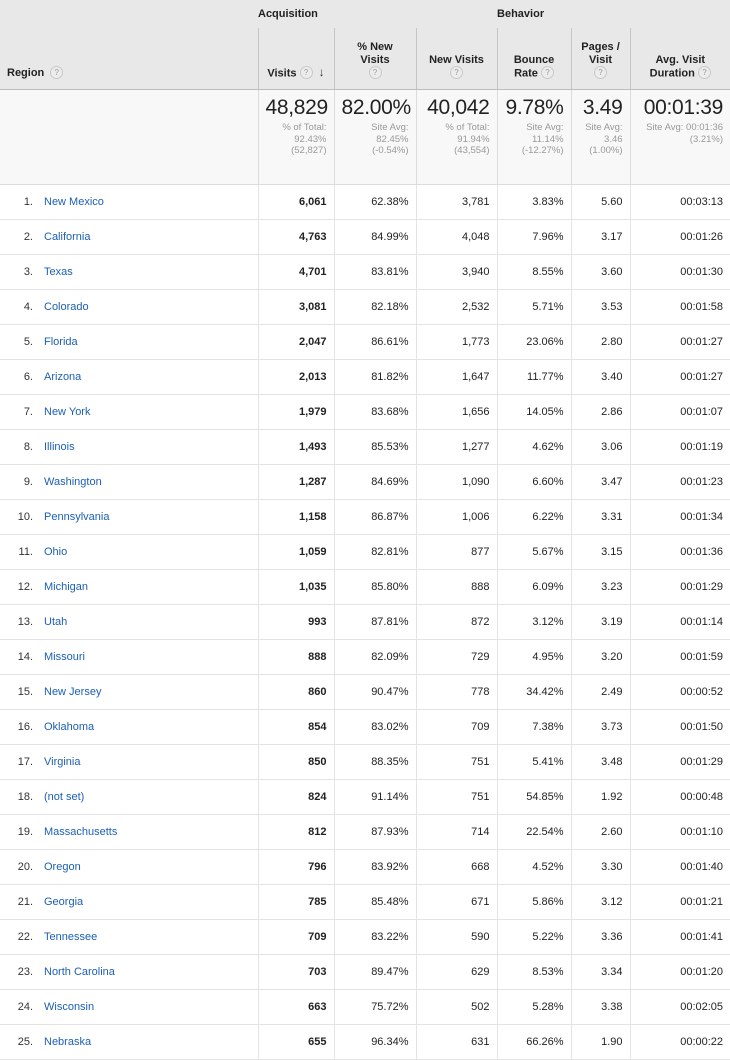  What do you see at coordinates (375, 517) in the screenshot?
I see `cell-pct-new-visits: 86.87%` at bounding box center [375, 517].